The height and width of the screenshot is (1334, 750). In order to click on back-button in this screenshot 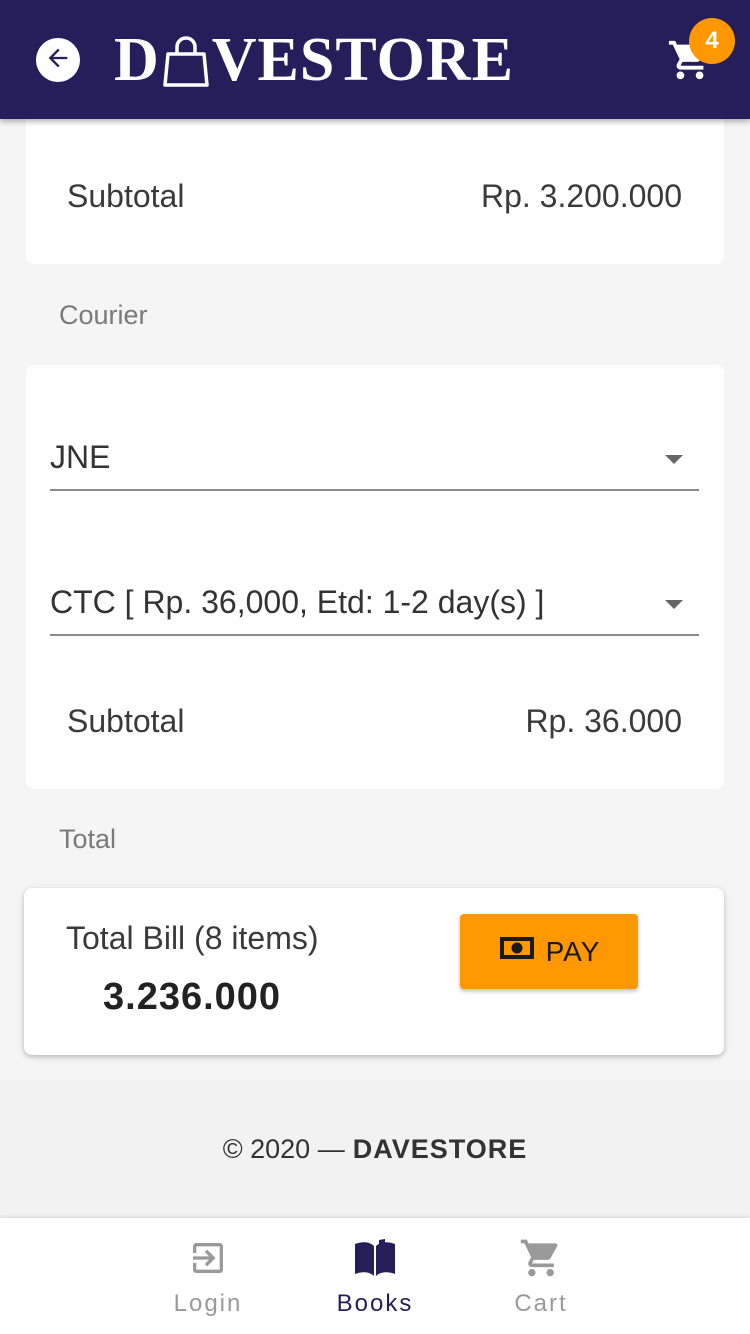, I will do `click(58, 60)`.